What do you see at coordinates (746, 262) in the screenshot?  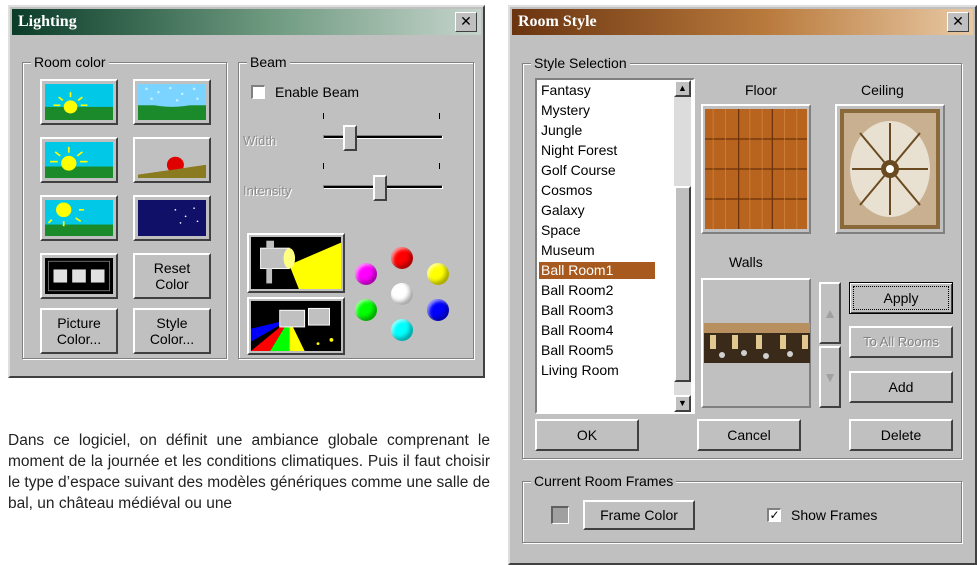 I see `walls-label: Walls` at bounding box center [746, 262].